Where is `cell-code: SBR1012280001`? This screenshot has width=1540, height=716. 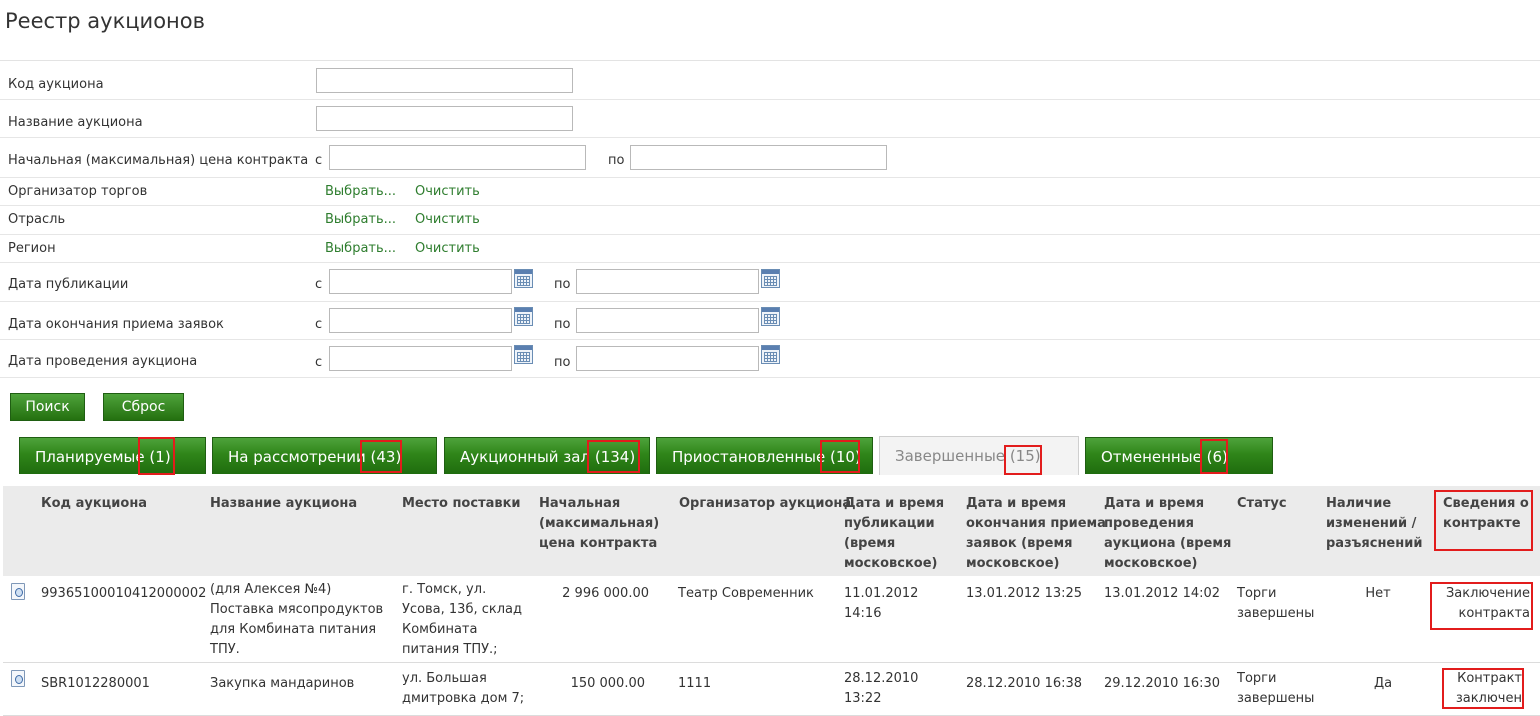 cell-code: SBR1012280001 is located at coordinates (95, 684).